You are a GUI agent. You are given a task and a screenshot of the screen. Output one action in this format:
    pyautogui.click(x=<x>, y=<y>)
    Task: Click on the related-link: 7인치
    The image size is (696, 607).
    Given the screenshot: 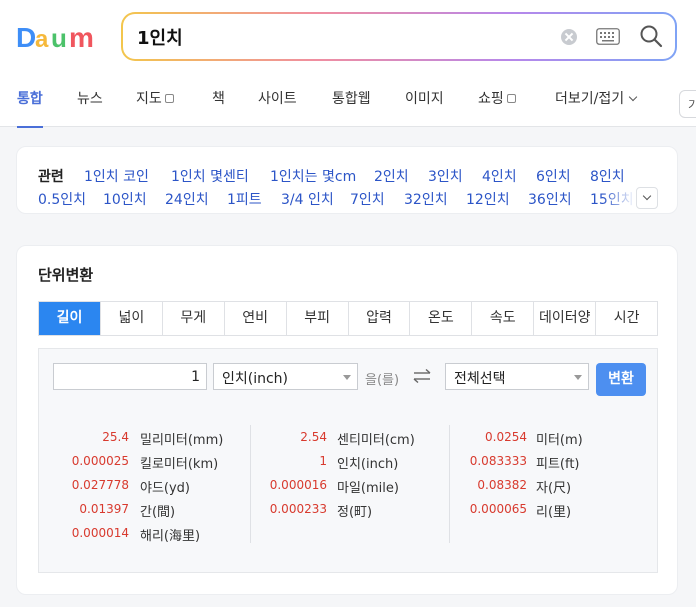 What is the action you would take?
    pyautogui.click(x=367, y=199)
    